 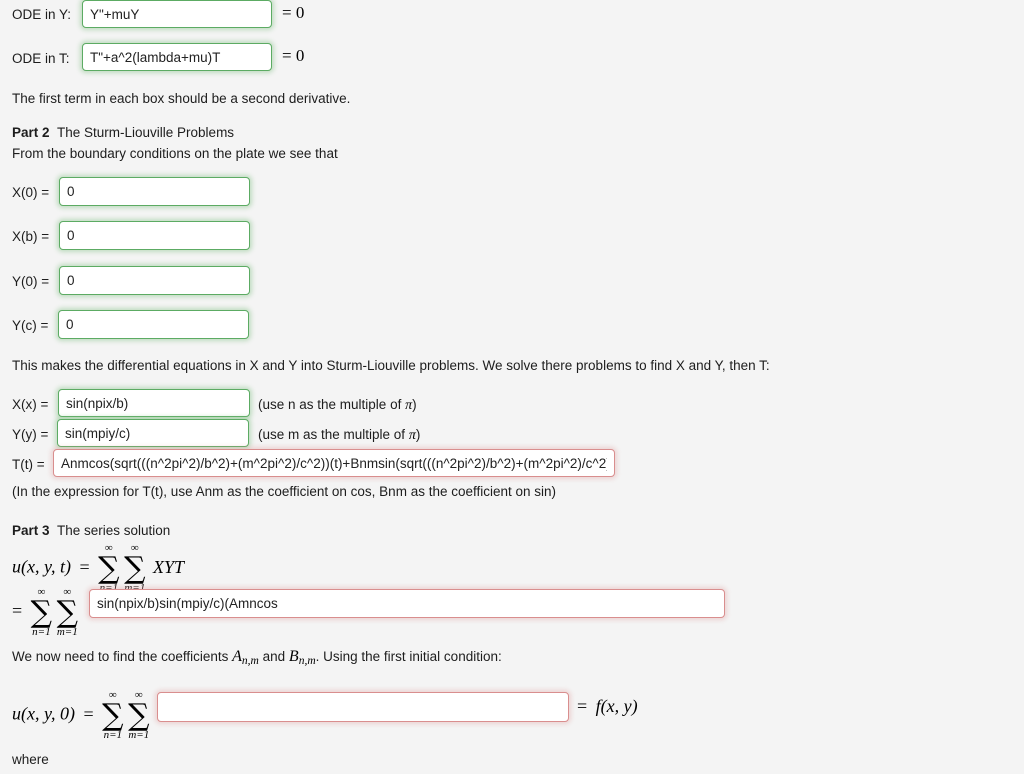 What do you see at coordinates (418, 434) in the screenshot?
I see `solution-hint-y-post: )` at bounding box center [418, 434].